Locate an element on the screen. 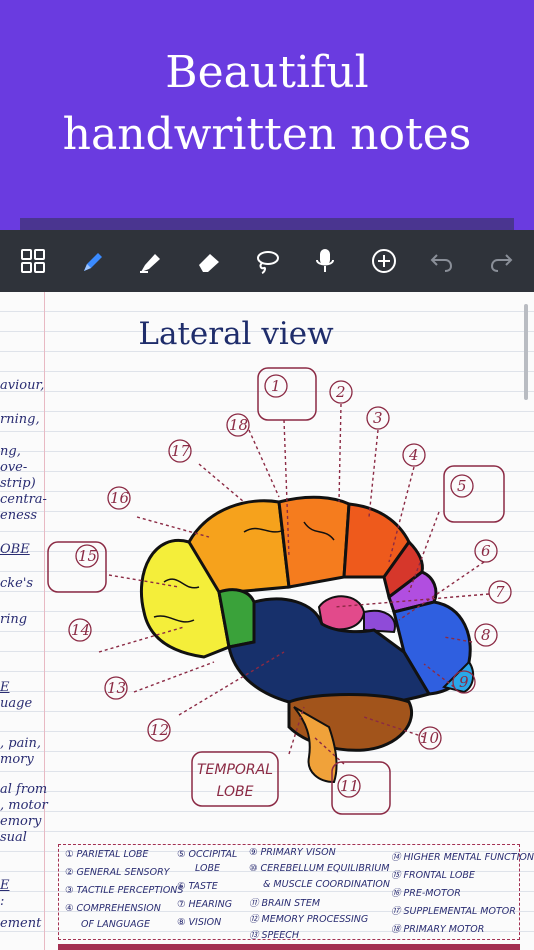 This screenshot has width=534, height=950. microphone-button is located at coordinates (325, 261).